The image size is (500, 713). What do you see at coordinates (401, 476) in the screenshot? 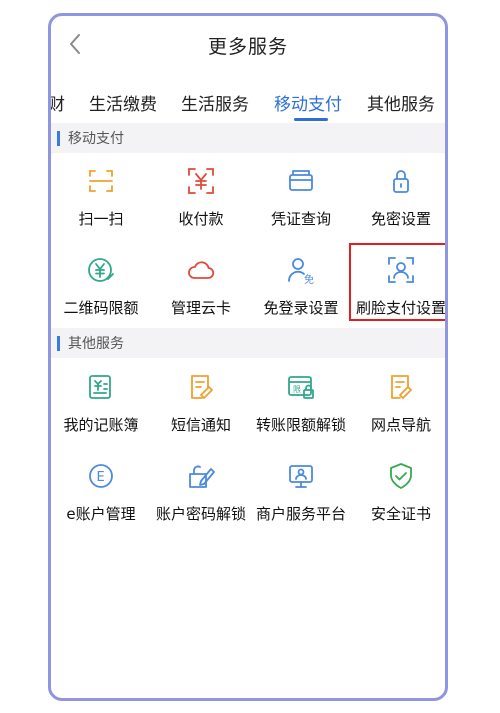
I see `shield-check-icon` at bounding box center [401, 476].